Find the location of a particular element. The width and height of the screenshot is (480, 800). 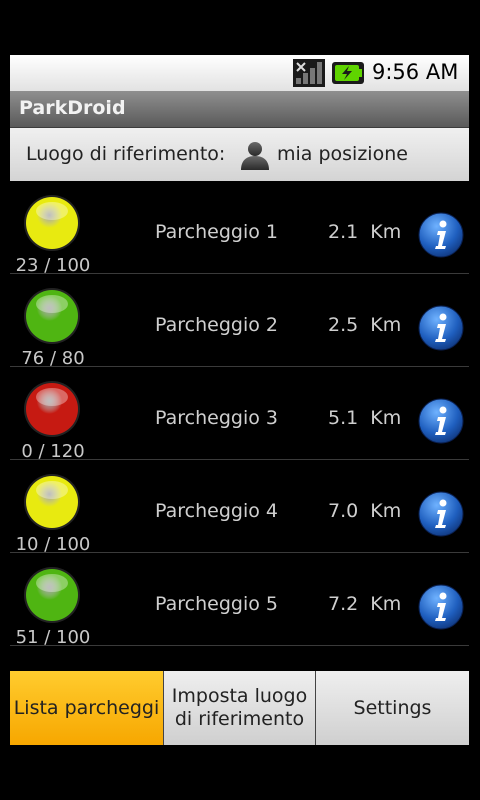

signal-icon is located at coordinates (309, 73).